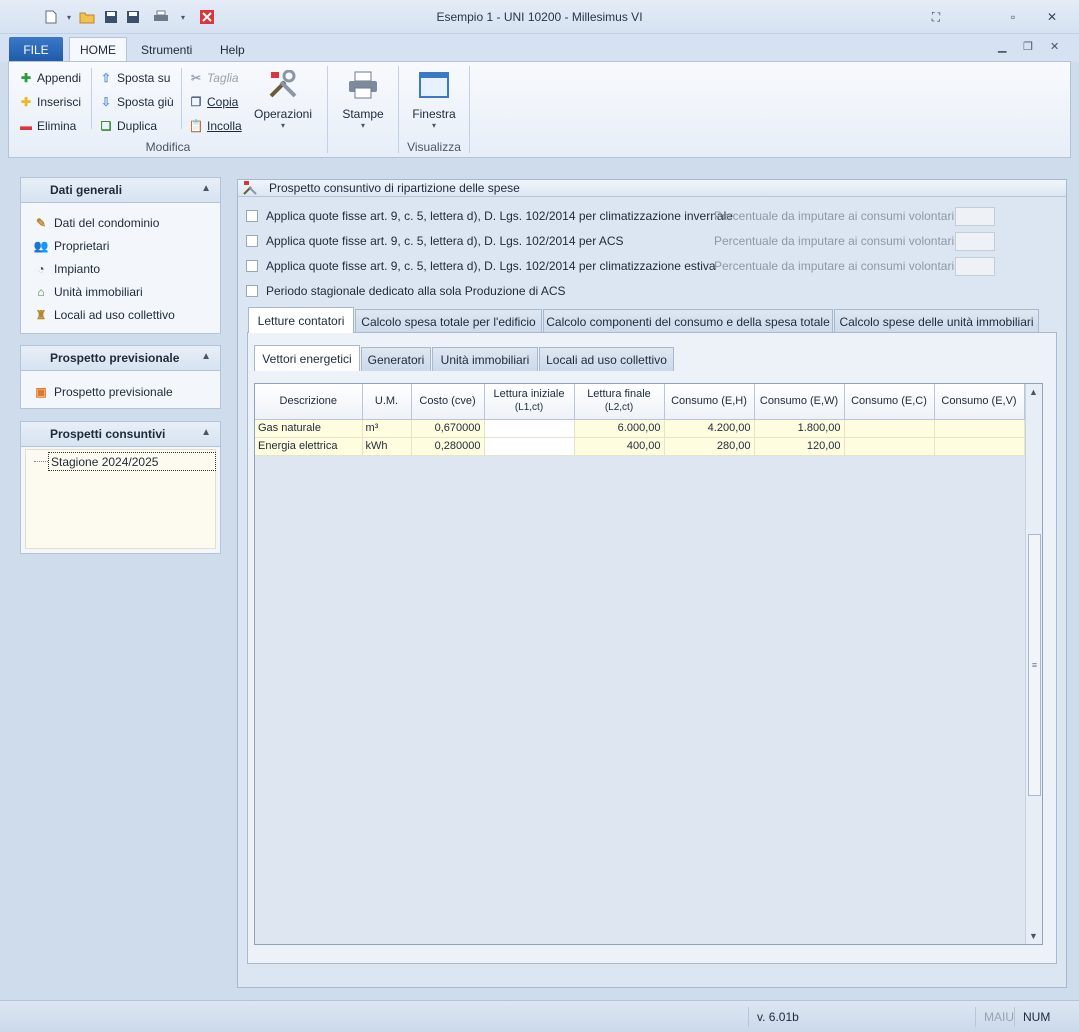  Describe the element at coordinates (215, 126) in the screenshot. I see `incolla-button: 📋 Incolla` at that location.